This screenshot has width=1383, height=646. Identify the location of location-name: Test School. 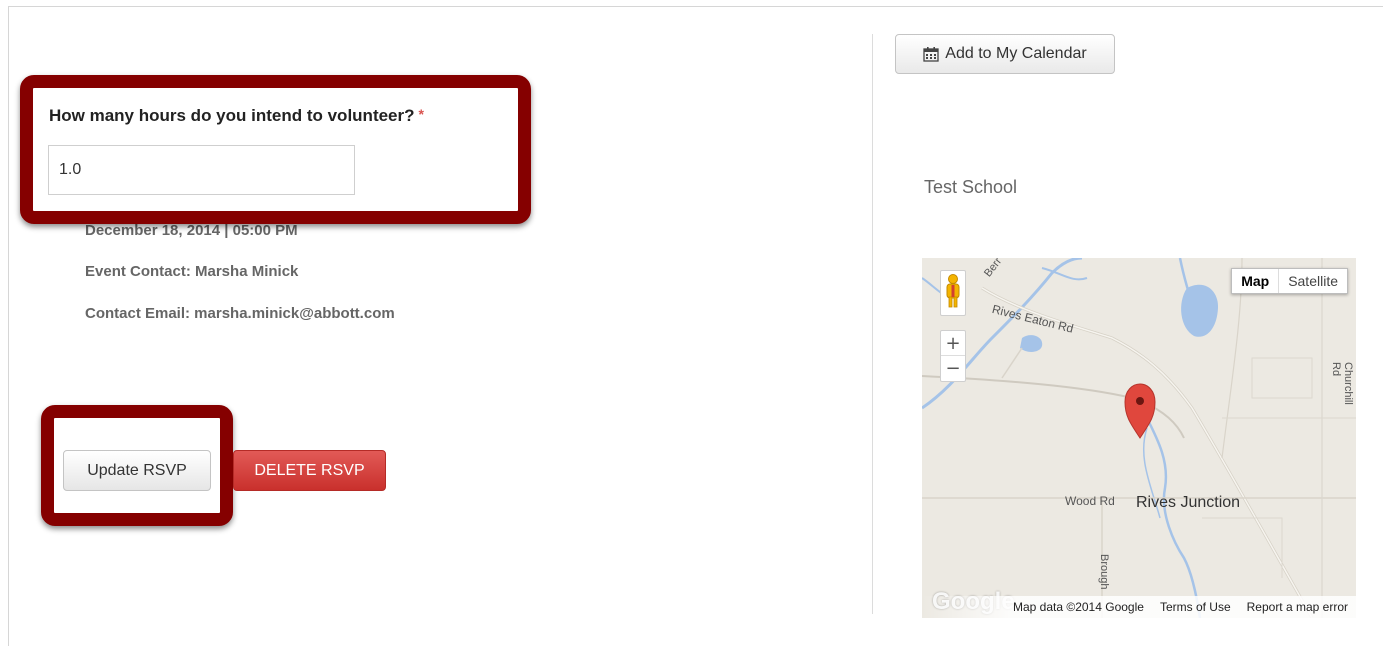
(971, 187).